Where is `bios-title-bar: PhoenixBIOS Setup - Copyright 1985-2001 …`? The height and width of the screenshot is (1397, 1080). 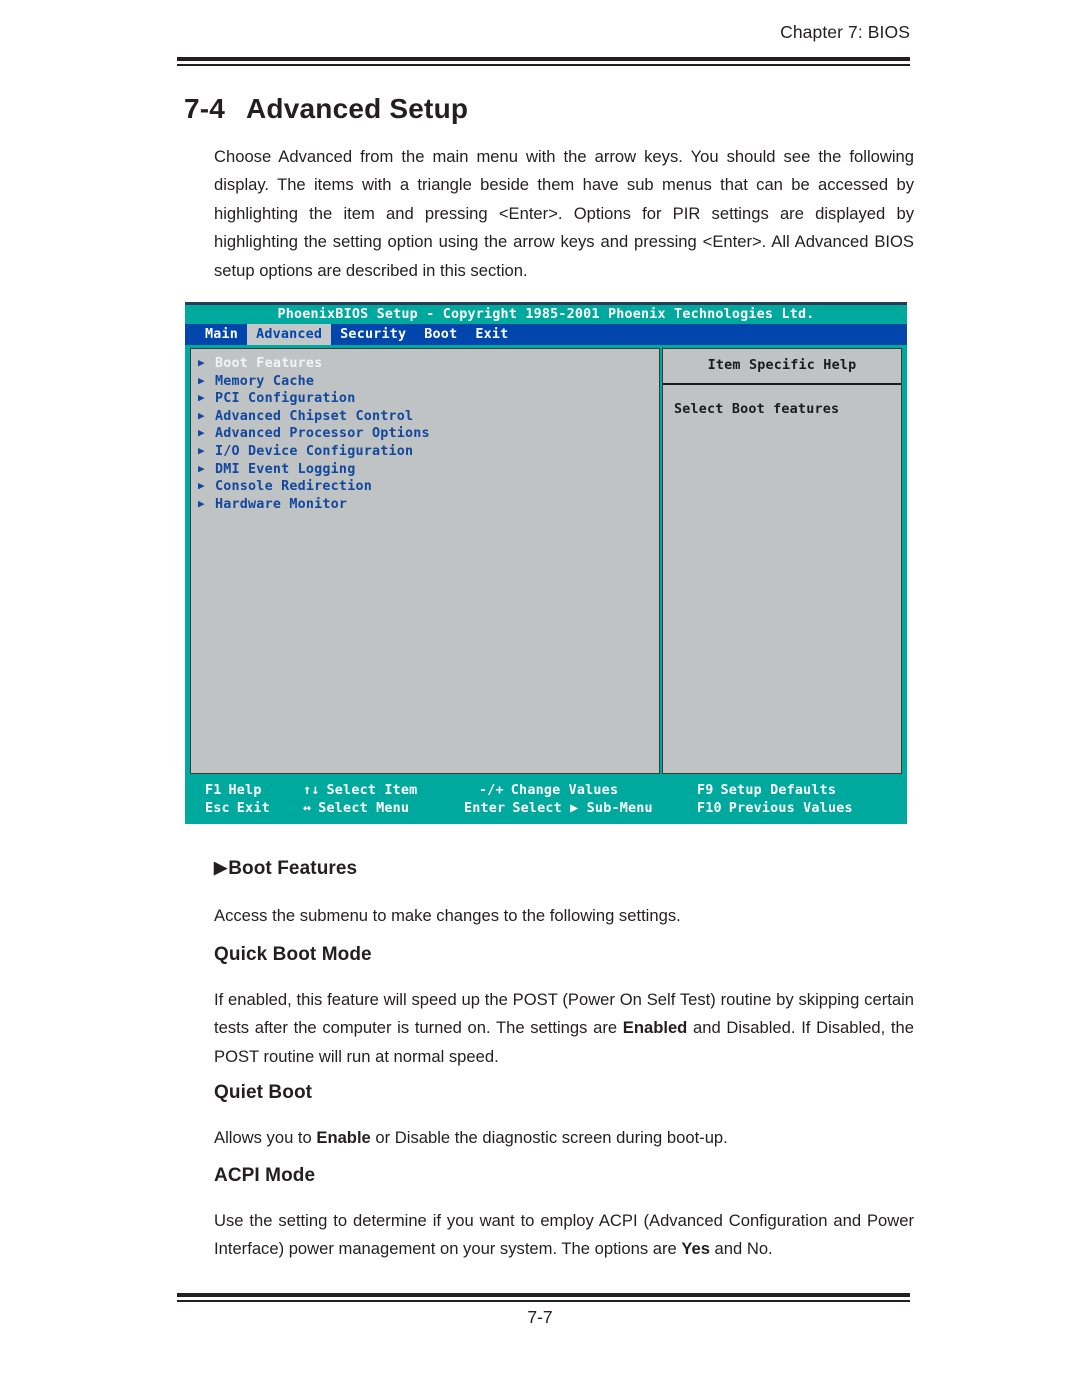
bios-title-bar: PhoenixBIOS Setup - Copyright 1985-2001 … is located at coordinates (546, 314).